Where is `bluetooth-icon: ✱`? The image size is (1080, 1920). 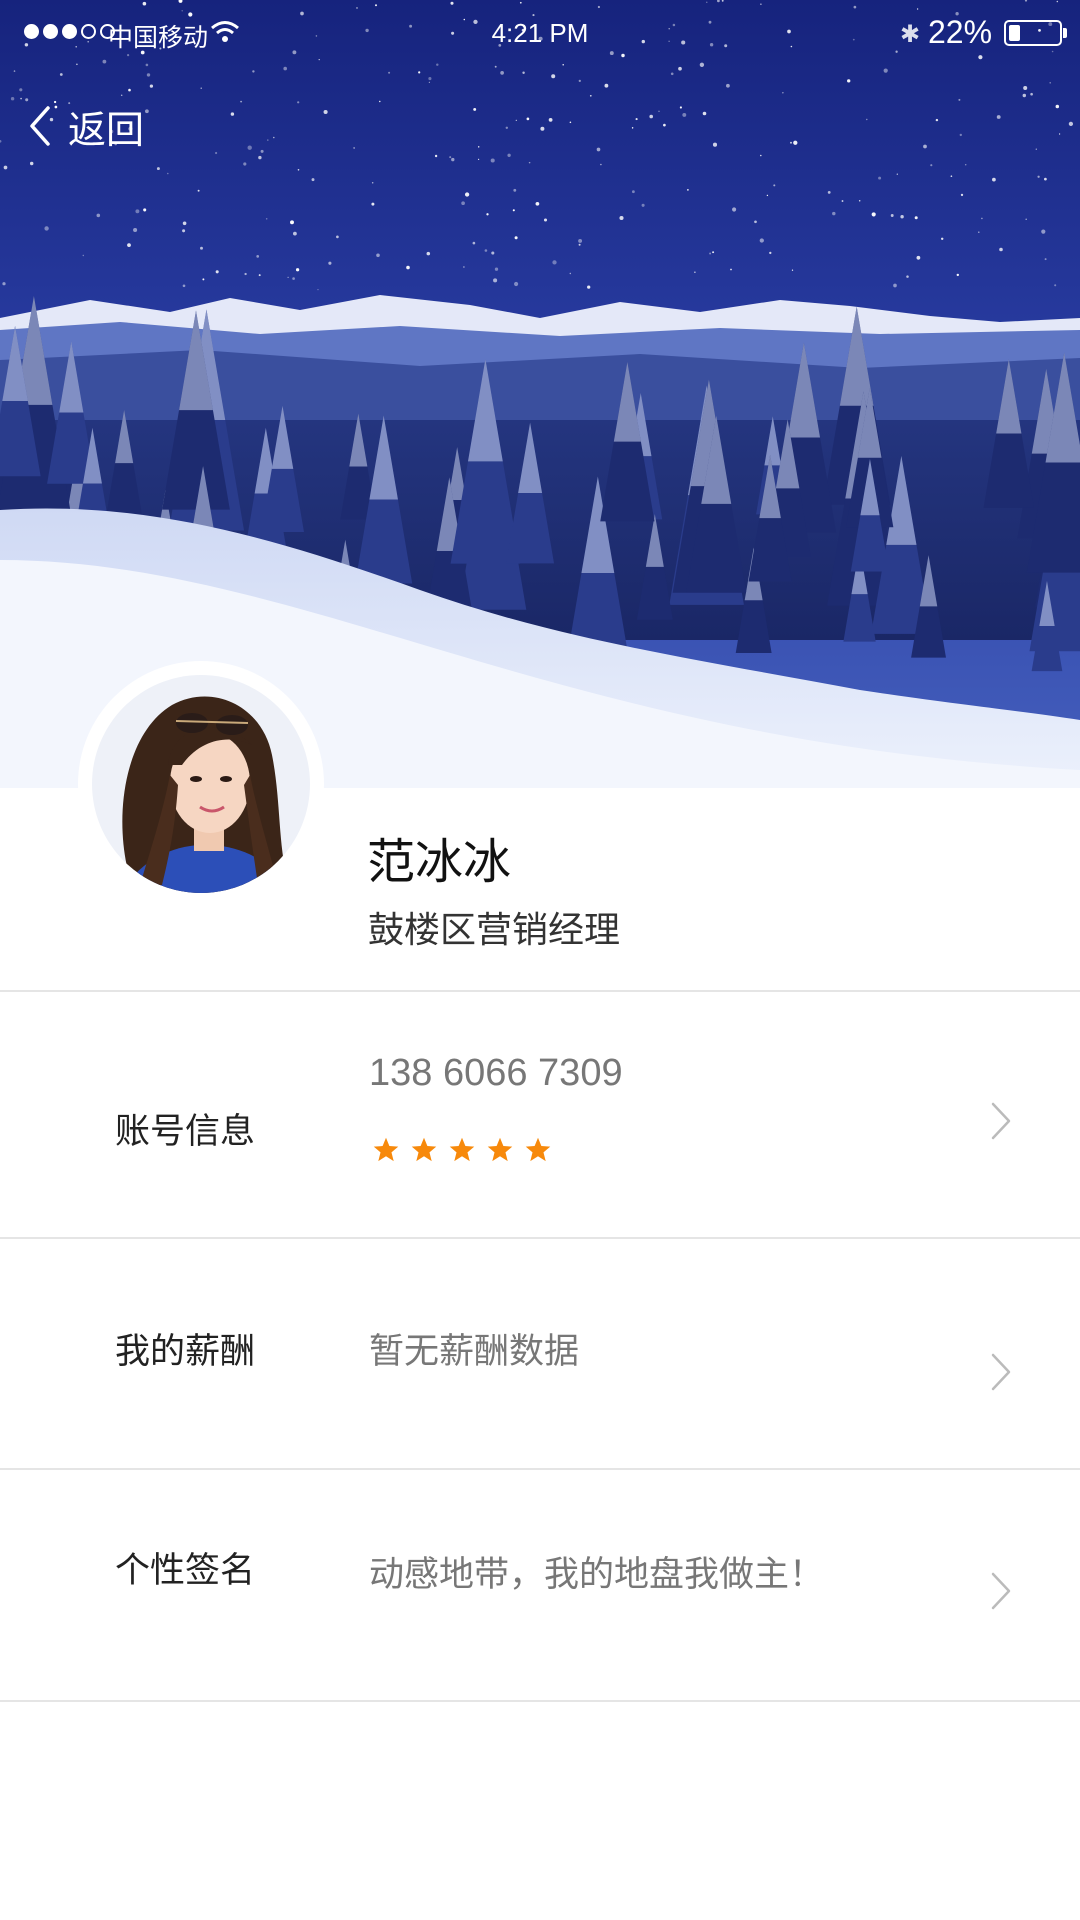 bluetooth-icon: ✱ is located at coordinates (910, 34).